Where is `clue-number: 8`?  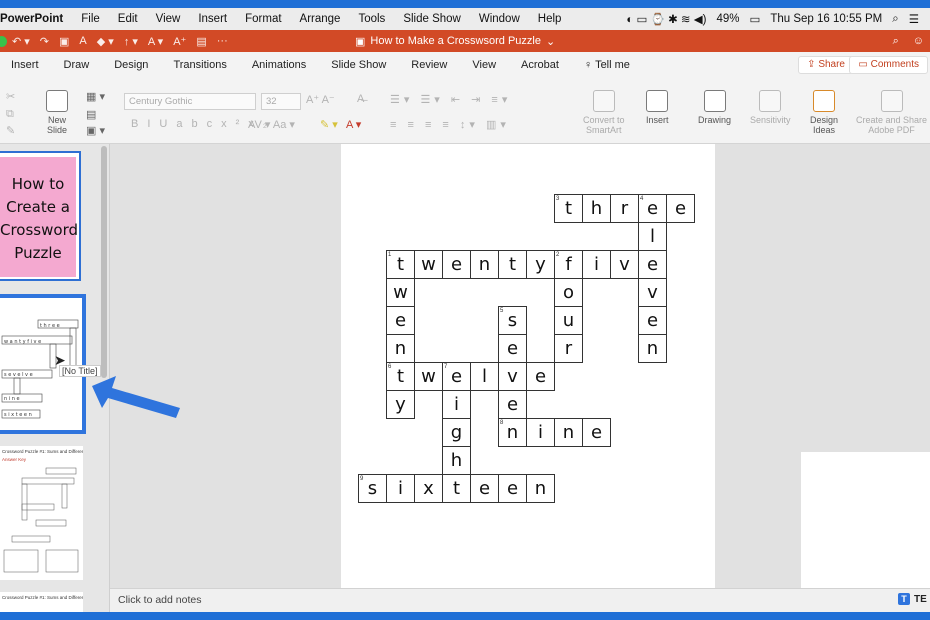 clue-number: 8 is located at coordinates (502, 423).